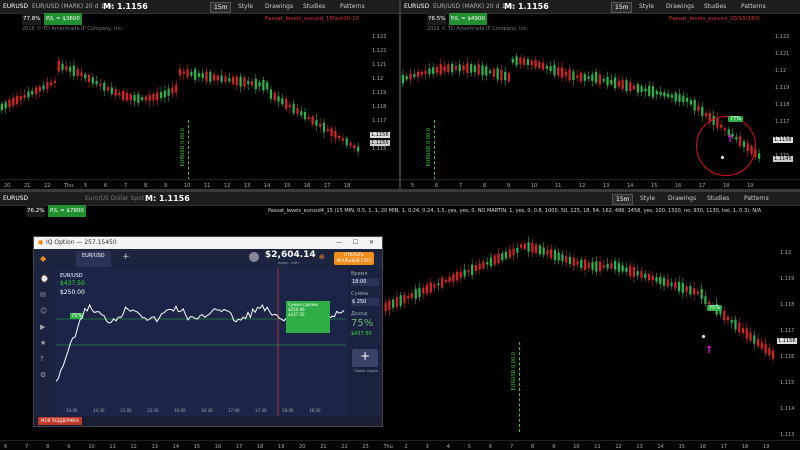 The height and width of the screenshot is (450, 800). What do you see at coordinates (43, 343) in the screenshot?
I see `trophy-icon: ★` at bounding box center [43, 343].